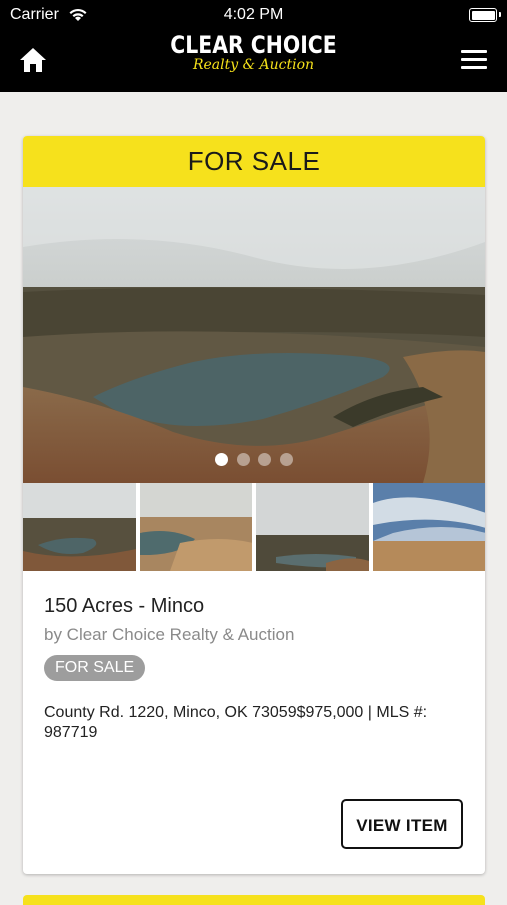 The image size is (507, 905). What do you see at coordinates (254, 528) in the screenshot?
I see `thumbnail-strip` at bounding box center [254, 528].